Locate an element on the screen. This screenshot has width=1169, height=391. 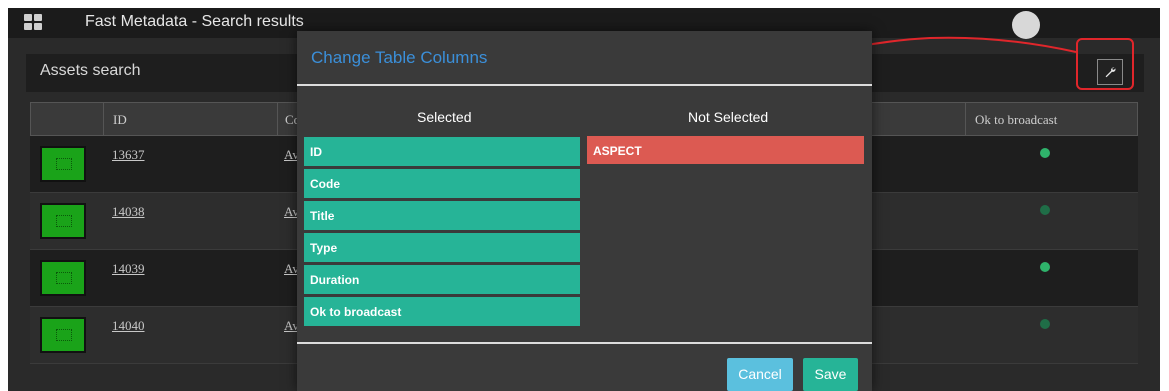
annotation-highlight-box is located at coordinates (1105, 64).